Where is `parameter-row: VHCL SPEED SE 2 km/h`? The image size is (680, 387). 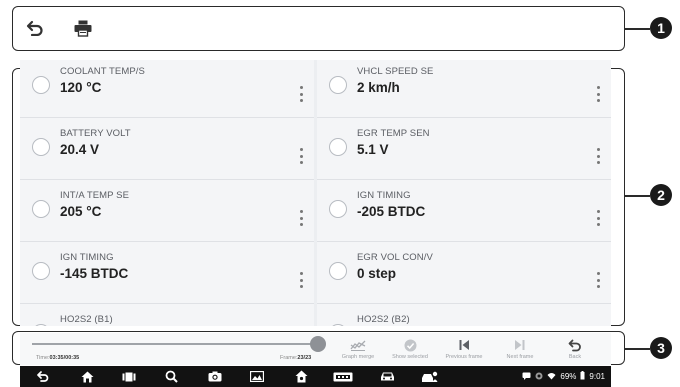
parameter-row: VHCL SPEED SE 2 km/h is located at coordinates (464, 89).